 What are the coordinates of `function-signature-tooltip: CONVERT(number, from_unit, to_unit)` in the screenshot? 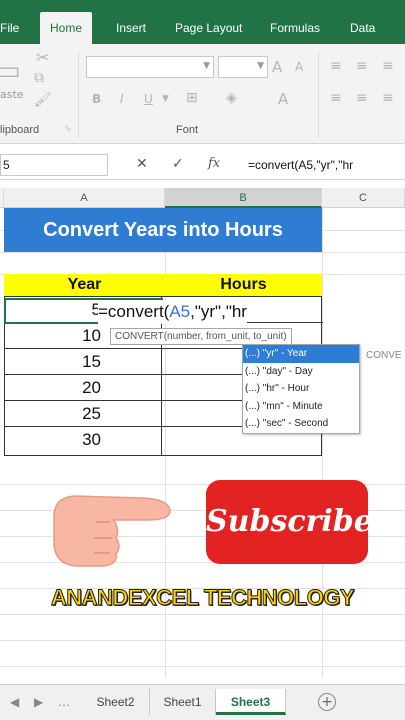 It's located at (201, 336).